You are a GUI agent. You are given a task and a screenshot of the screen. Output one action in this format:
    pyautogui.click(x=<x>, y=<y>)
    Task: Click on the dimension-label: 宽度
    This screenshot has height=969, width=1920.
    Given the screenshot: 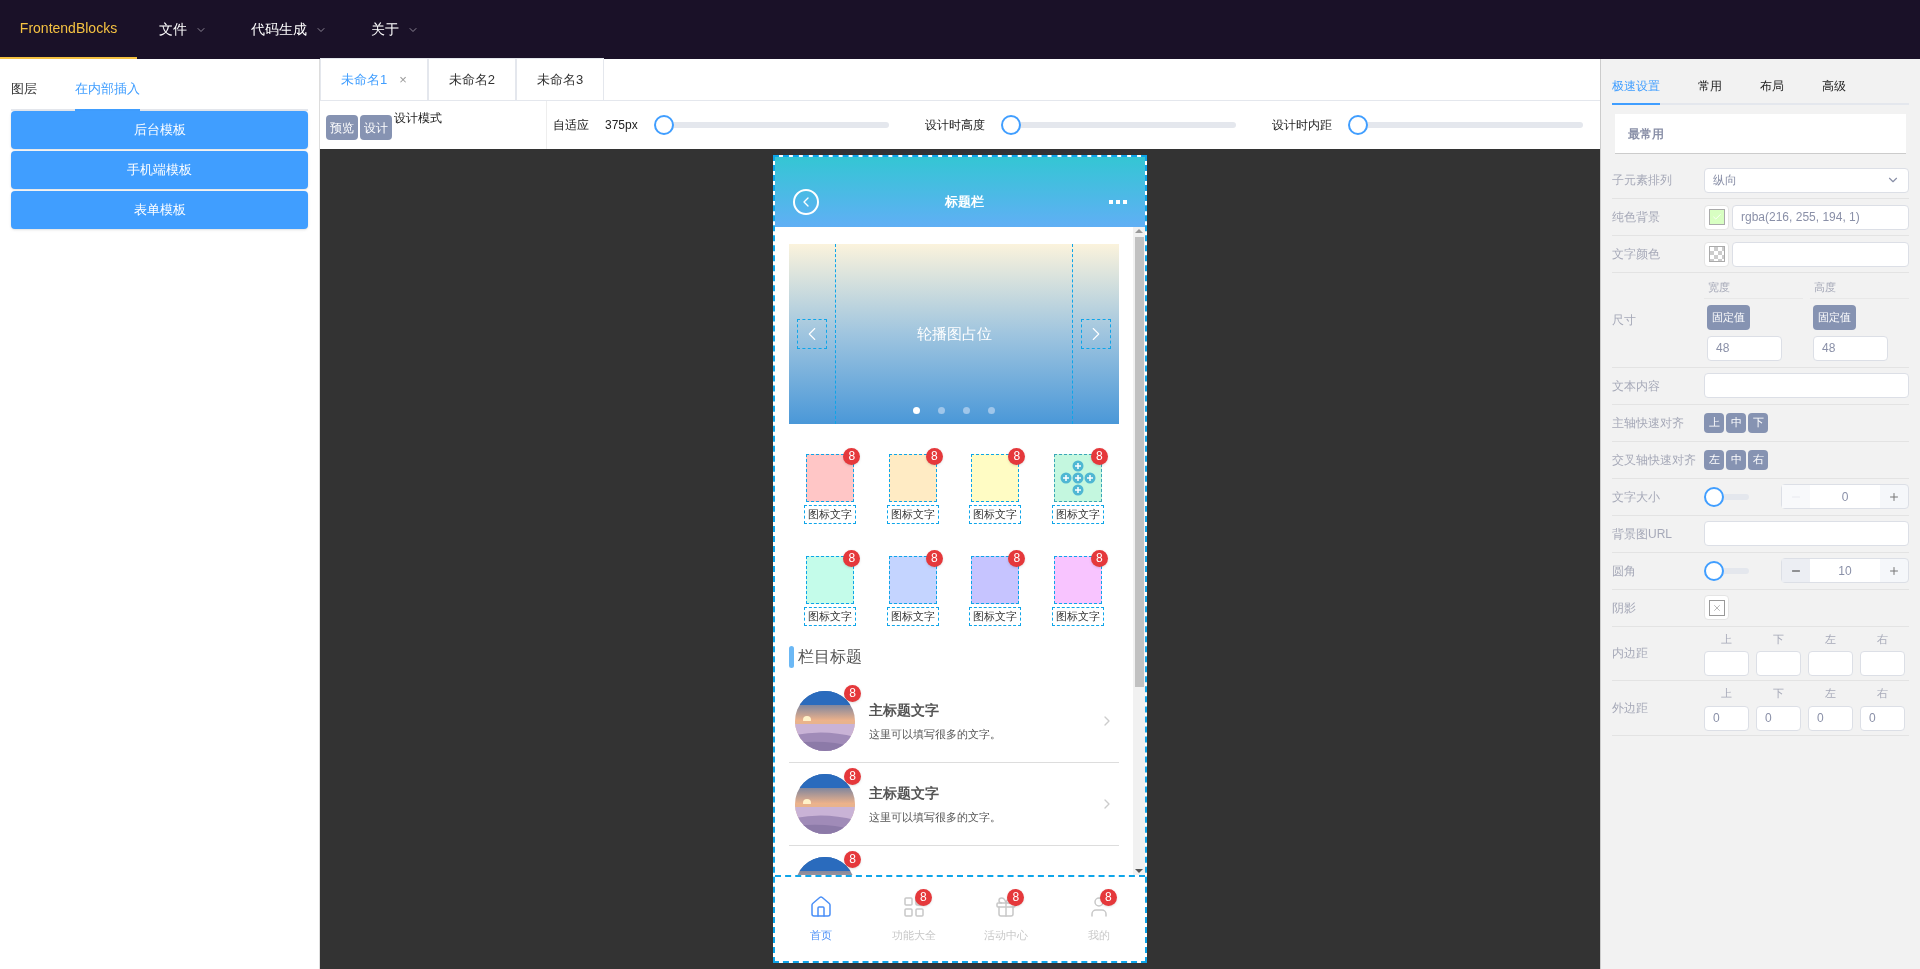 What is the action you would take?
    pyautogui.click(x=1753, y=289)
    